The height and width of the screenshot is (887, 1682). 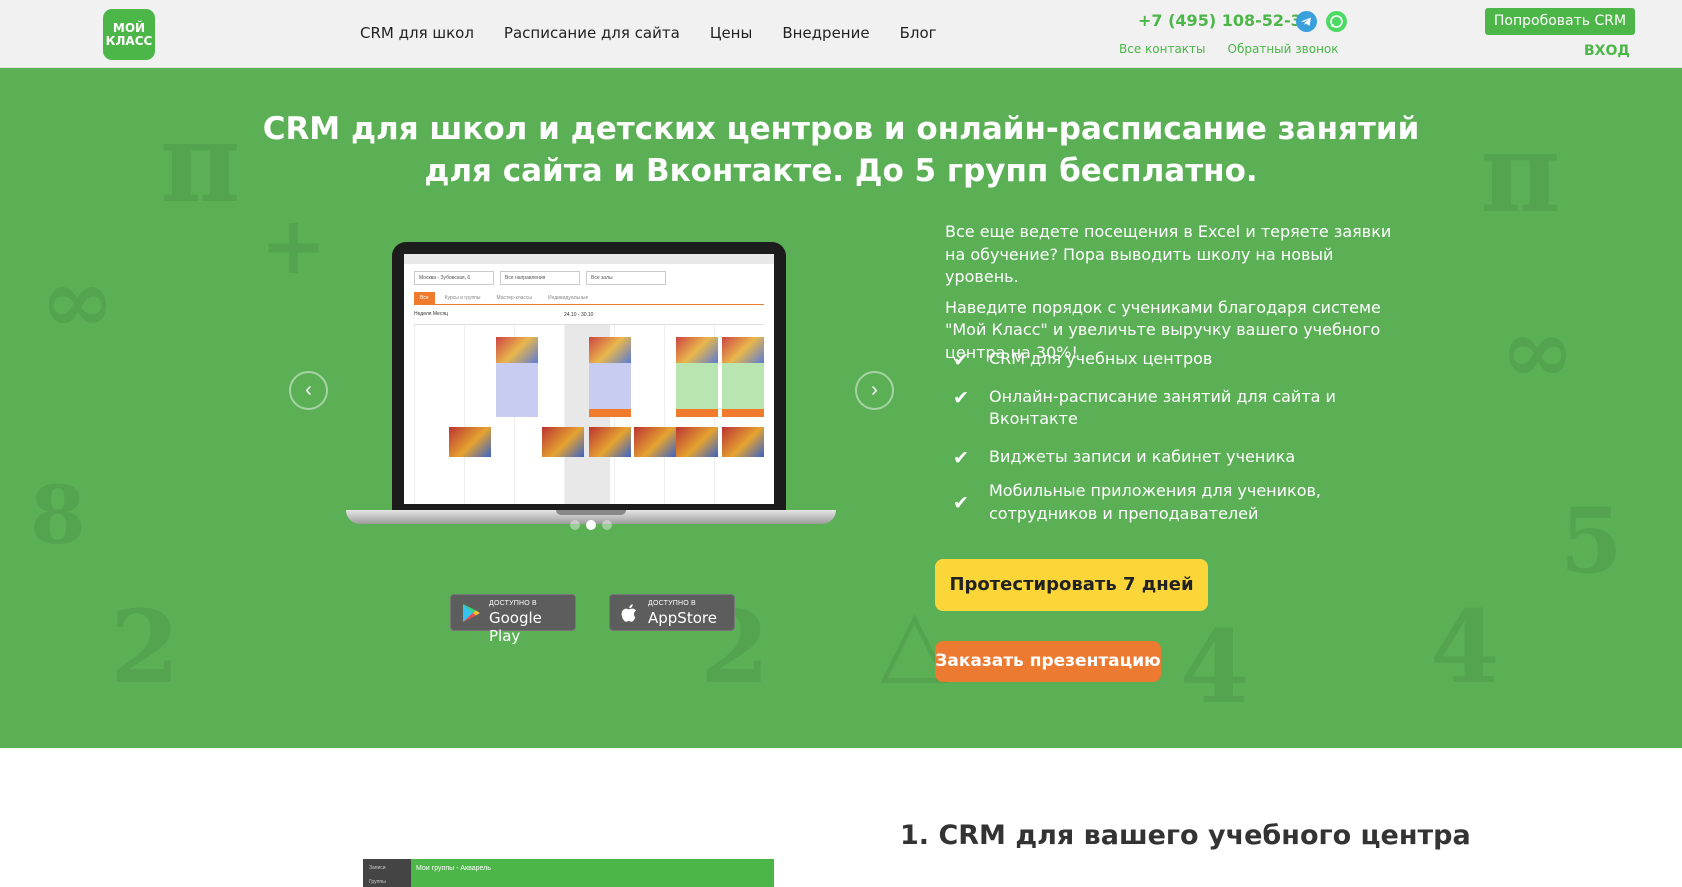 I want to click on feature-label: CRM для учебных центров, so click(x=1101, y=358).